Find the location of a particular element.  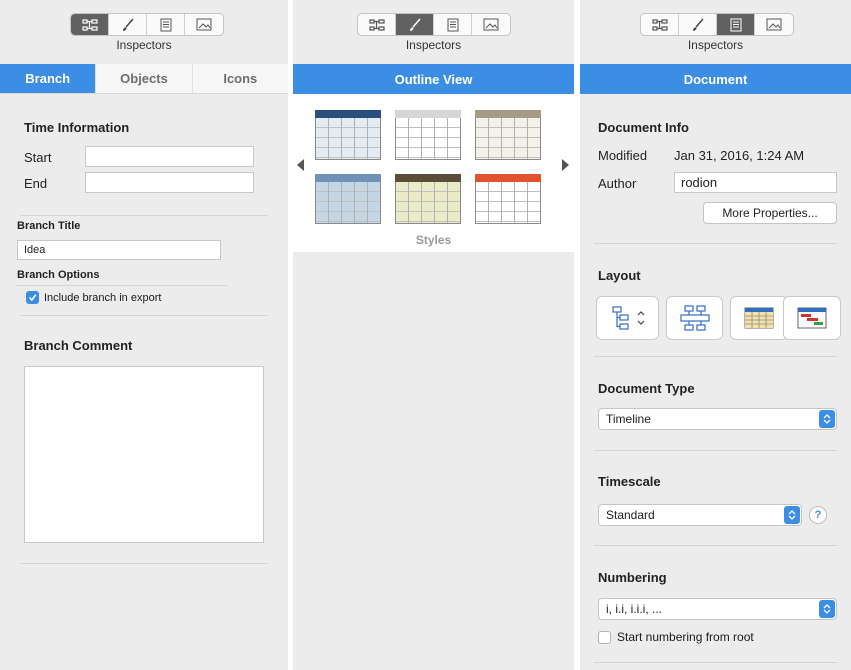

modified-value: Jan 31, 2016, 1:24 AM is located at coordinates (739, 155).